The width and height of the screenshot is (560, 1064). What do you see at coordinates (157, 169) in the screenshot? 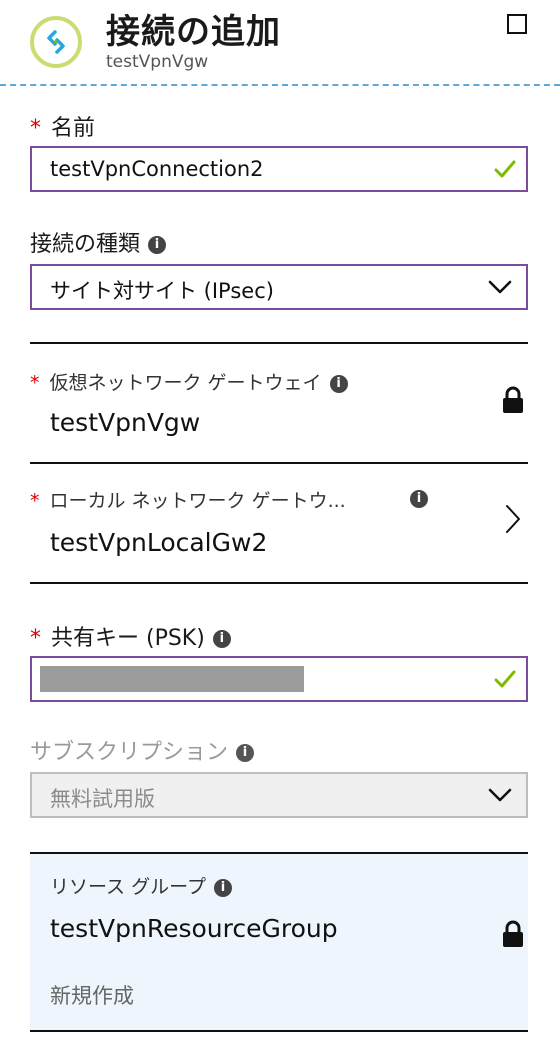
I see `name-input-value: testVpnConnection2` at bounding box center [157, 169].